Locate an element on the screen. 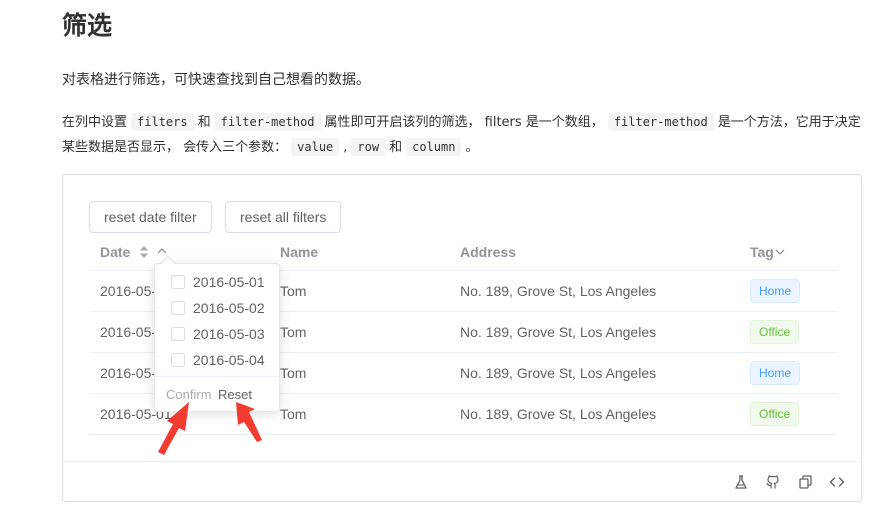  code-filters: filters is located at coordinates (162, 122).